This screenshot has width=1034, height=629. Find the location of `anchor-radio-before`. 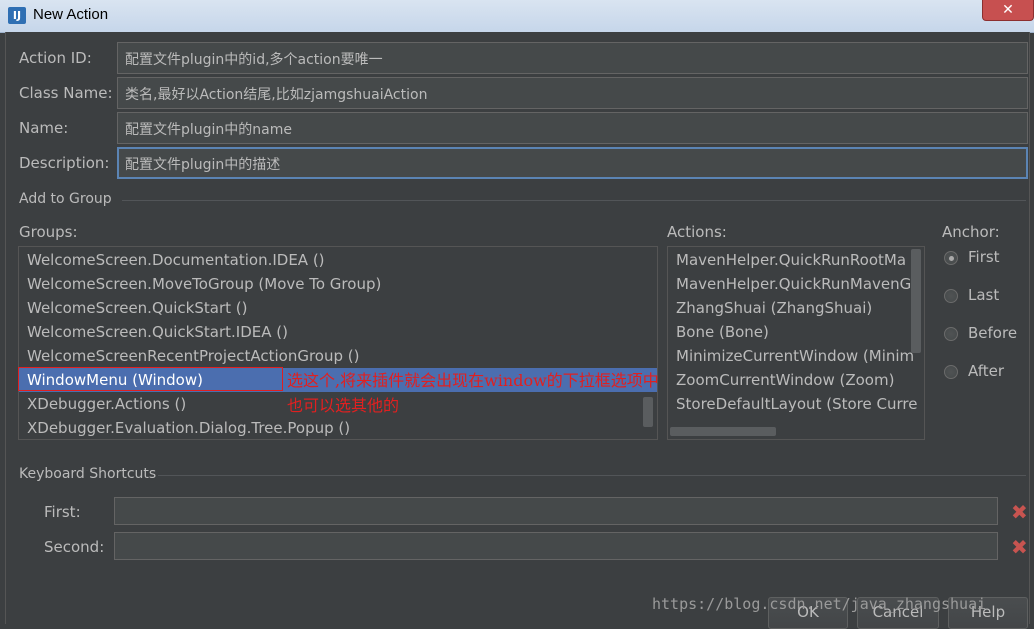

anchor-radio-before is located at coordinates (951, 334).